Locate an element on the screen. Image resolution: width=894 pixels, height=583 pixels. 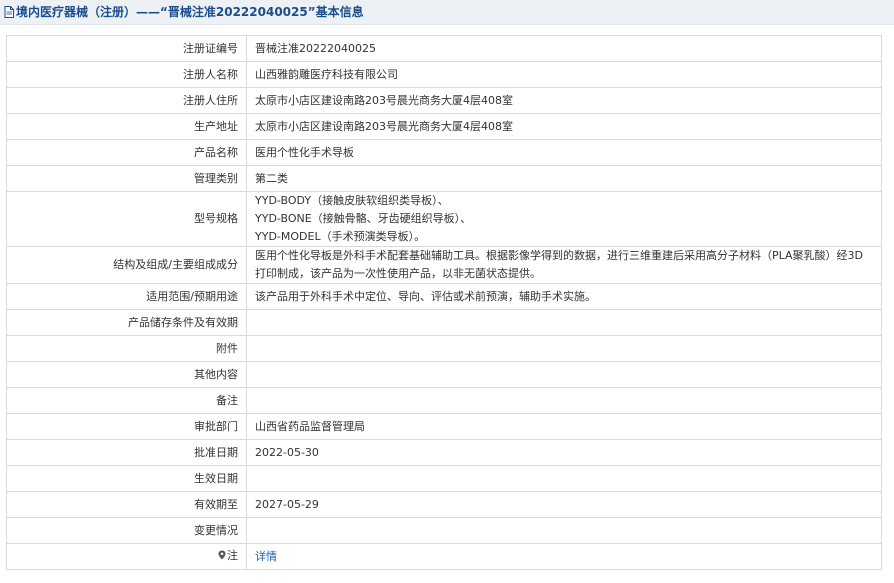
table-row: 其他内容 is located at coordinates (444, 374).